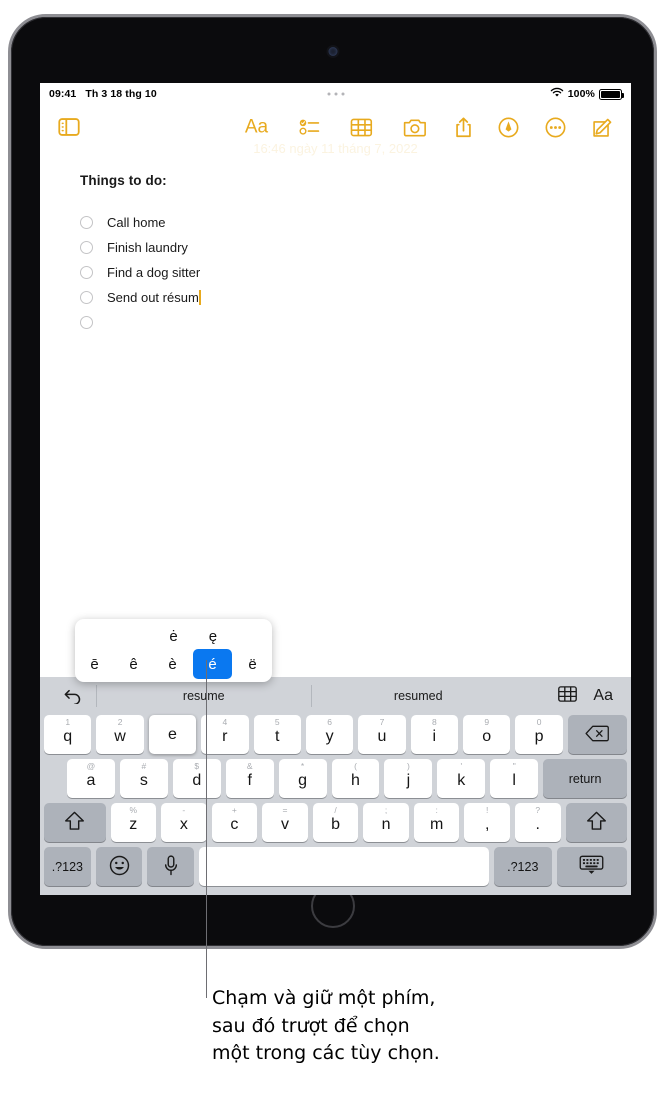 The image size is (665, 1093). Describe the element at coordinates (487, 734) in the screenshot. I see `key-o: 9 o` at that location.